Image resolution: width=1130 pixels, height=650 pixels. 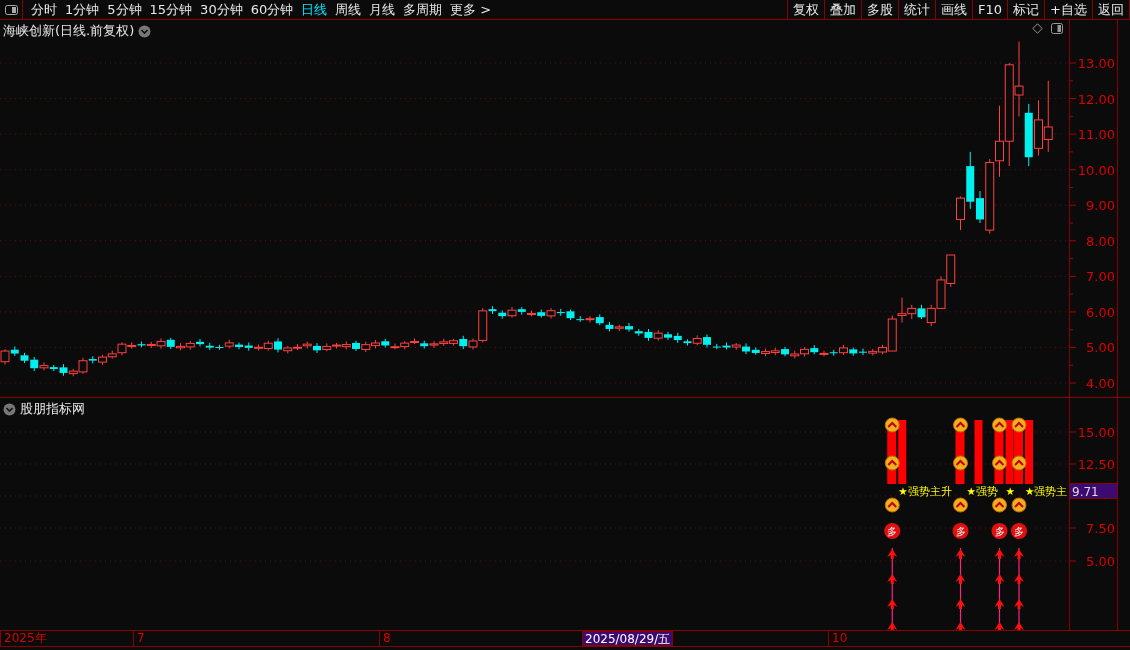 I want to click on toolbar-button: 叠加, so click(x=843, y=9).